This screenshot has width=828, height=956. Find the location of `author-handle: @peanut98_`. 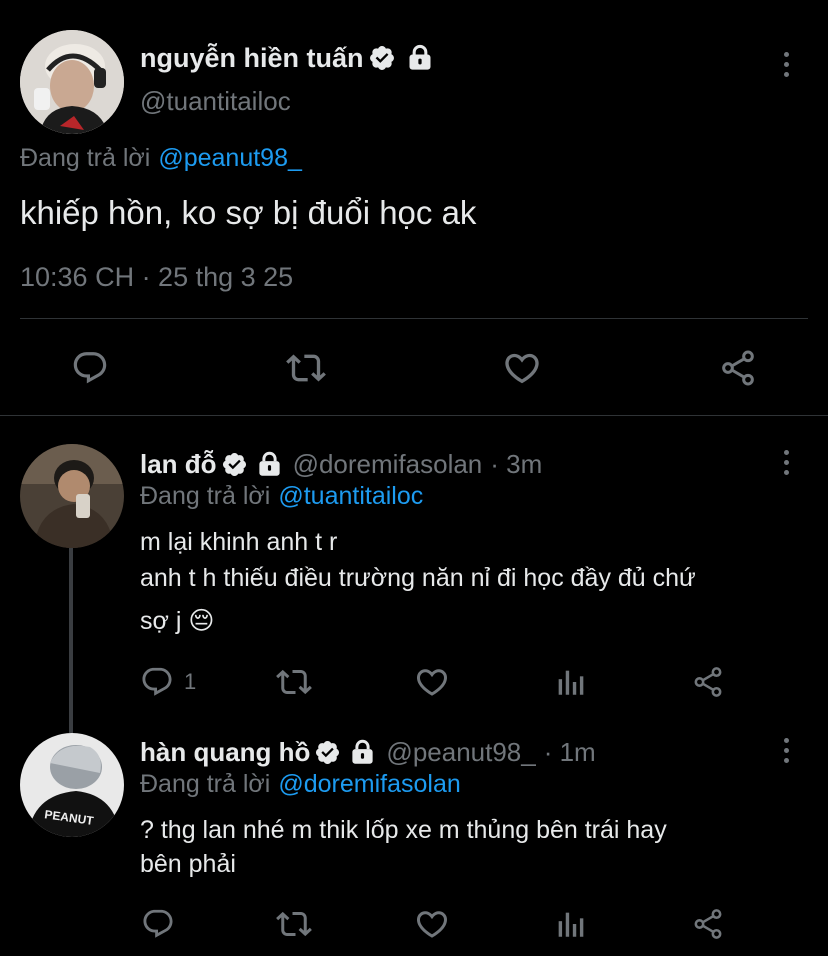

author-handle: @peanut98_ is located at coordinates (460, 752).